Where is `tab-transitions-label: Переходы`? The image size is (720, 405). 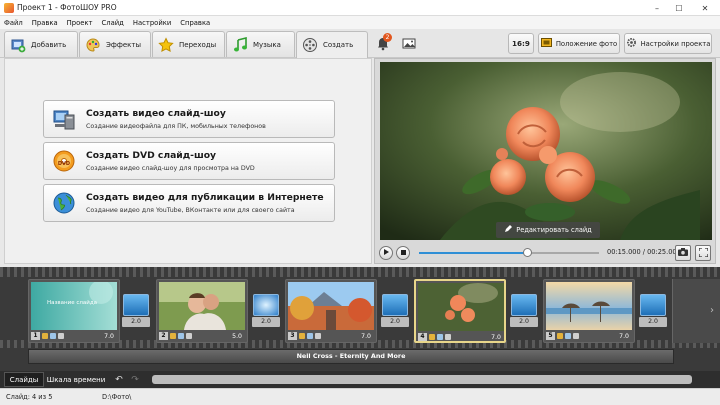
tab-transitions-label: Переходы is located at coordinates (198, 44).